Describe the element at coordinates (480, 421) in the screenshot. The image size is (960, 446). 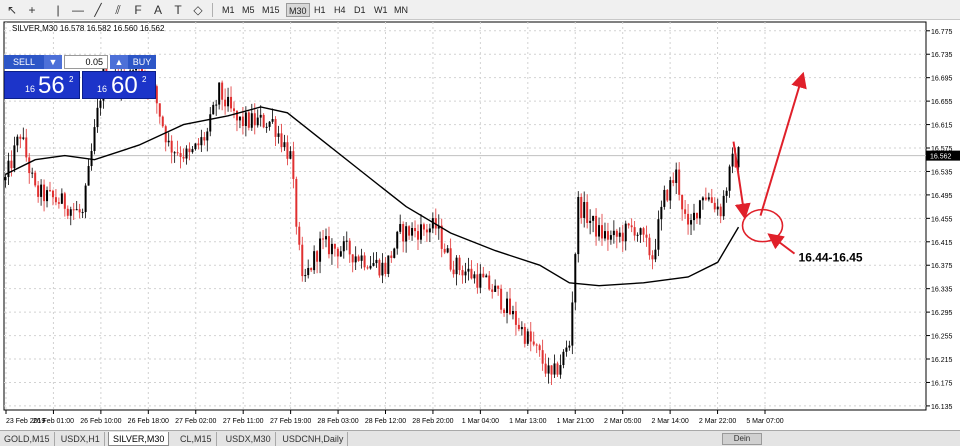
I see `x-tick-label: 1 Mar 04:00` at that location.